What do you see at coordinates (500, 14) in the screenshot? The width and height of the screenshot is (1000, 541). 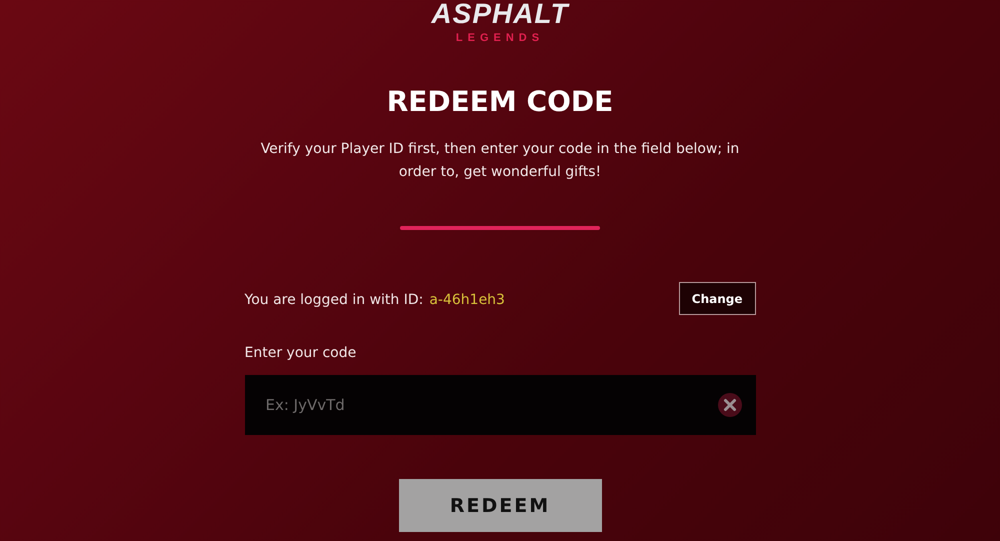 I see `logo-title: ASPHALT` at bounding box center [500, 14].